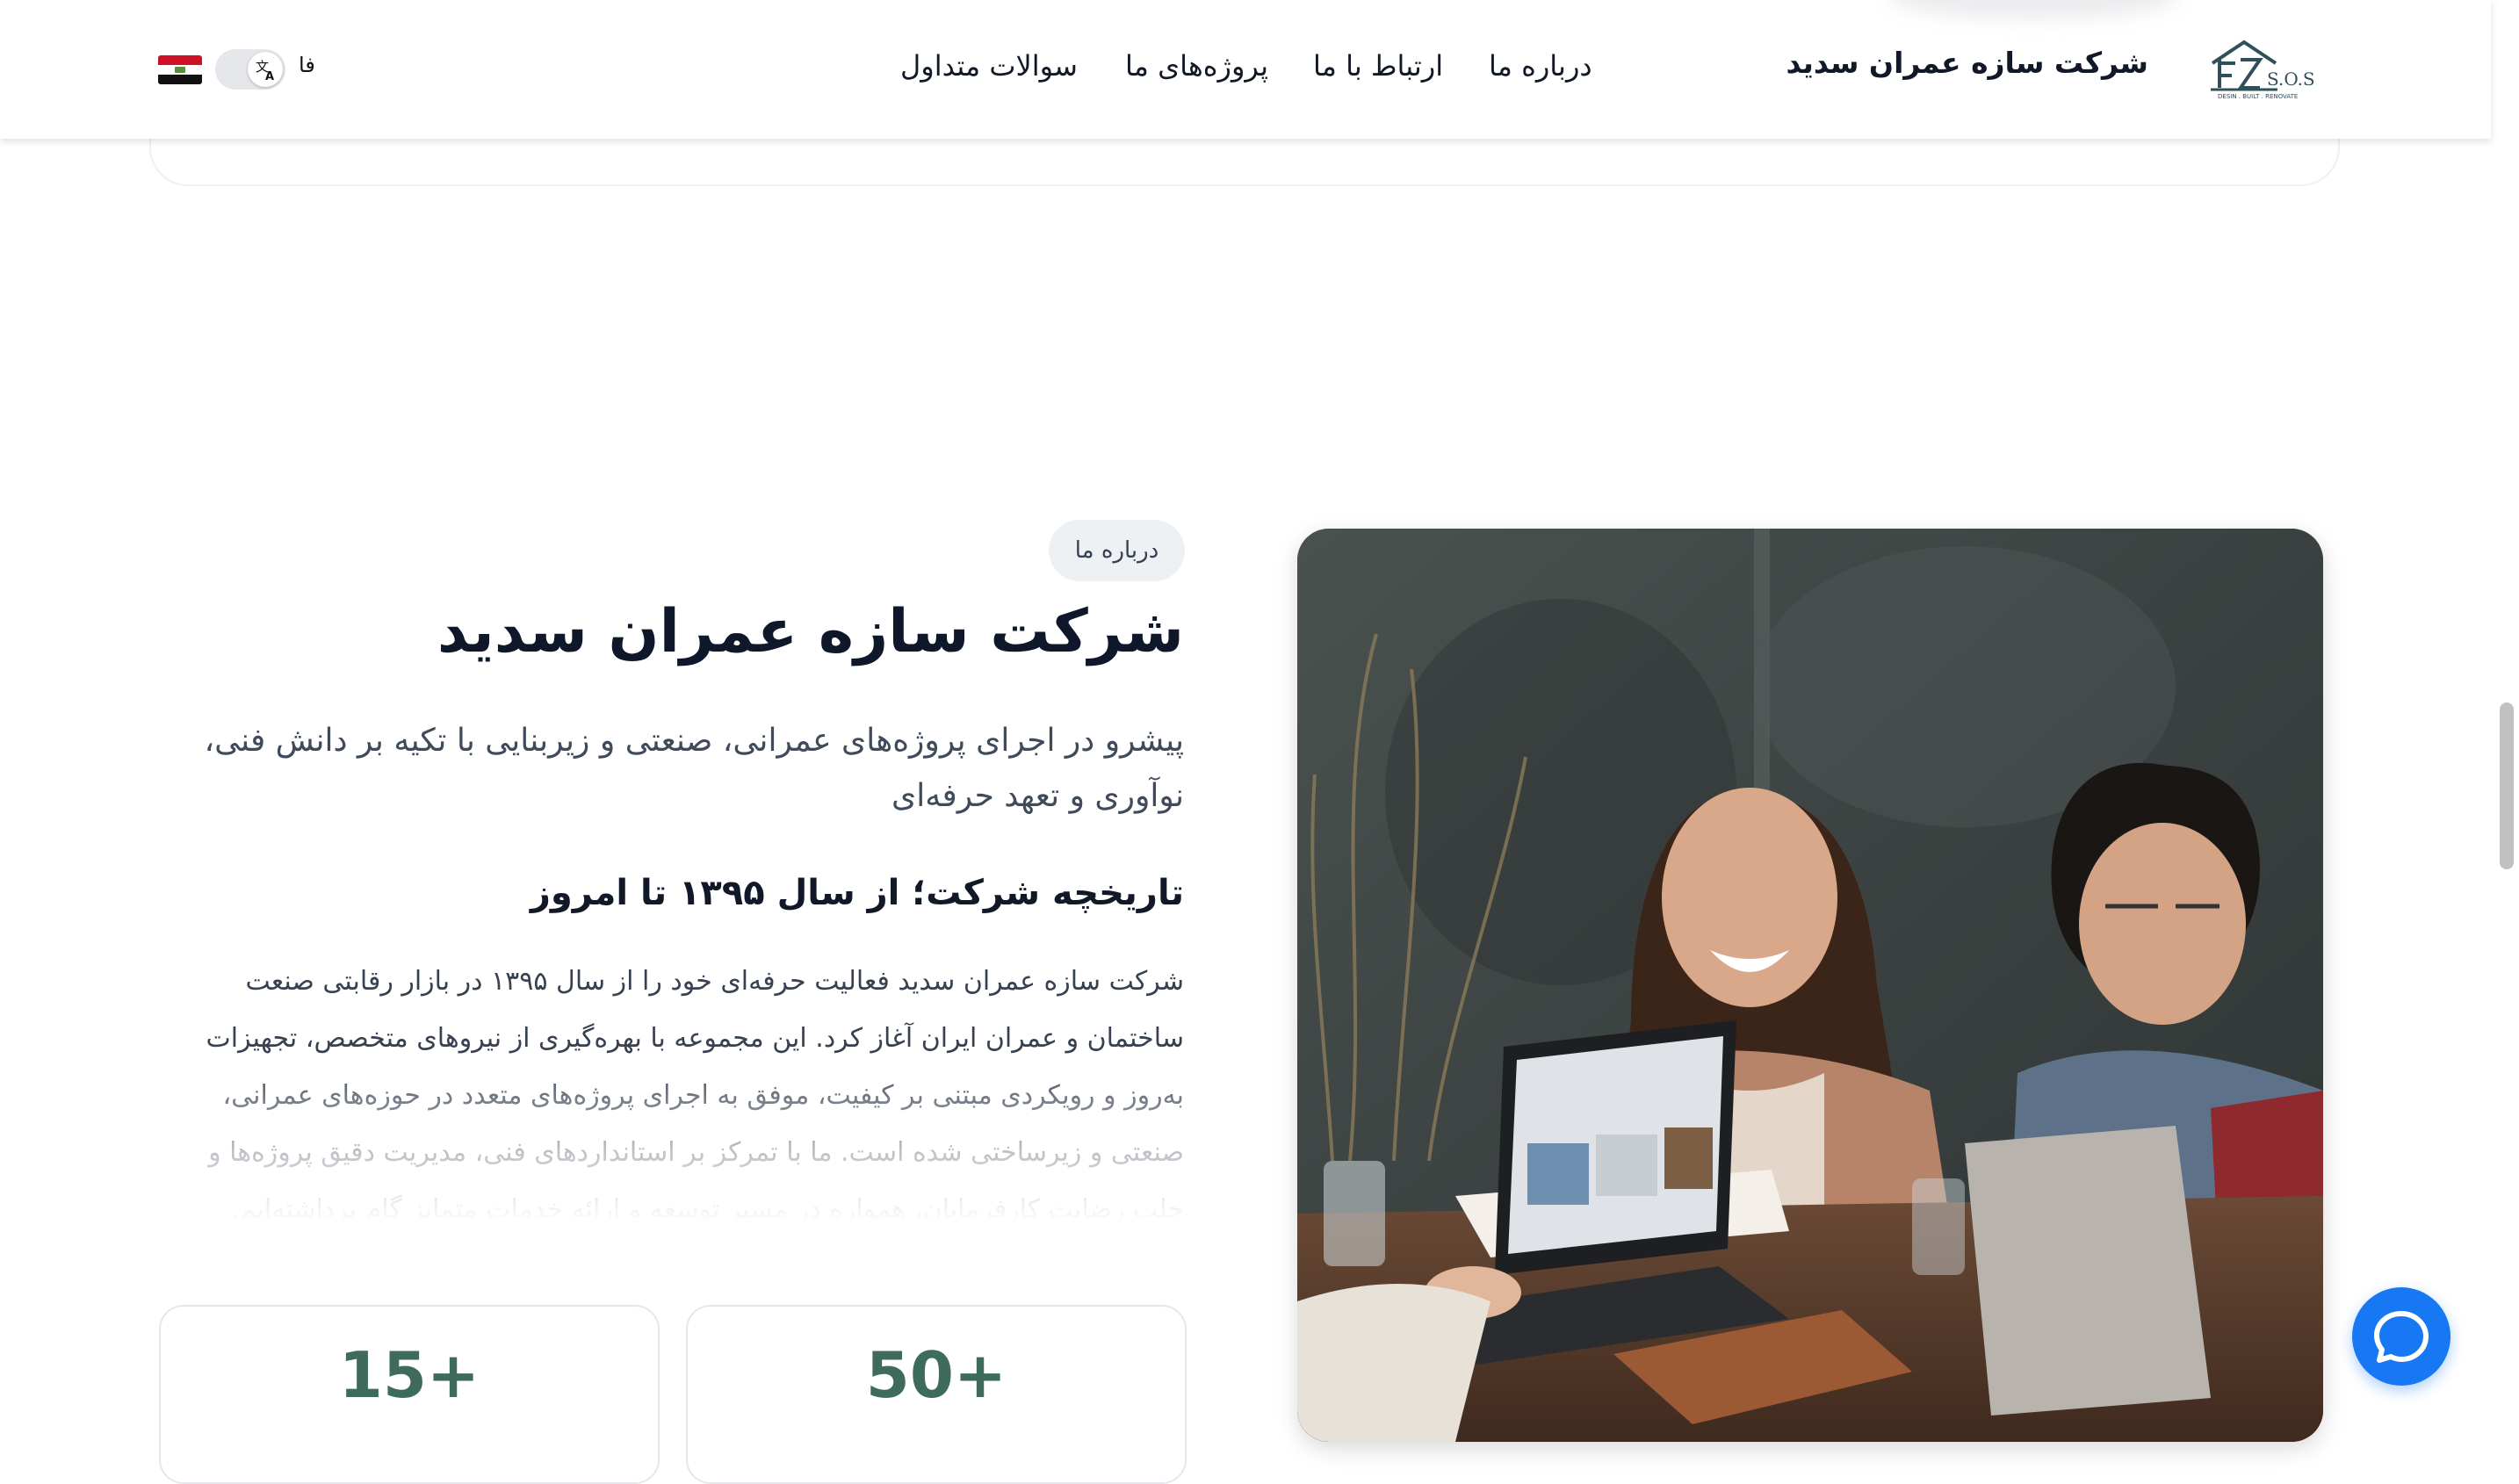  What do you see at coordinates (307, 65) in the screenshot?
I see `language-label: فا` at bounding box center [307, 65].